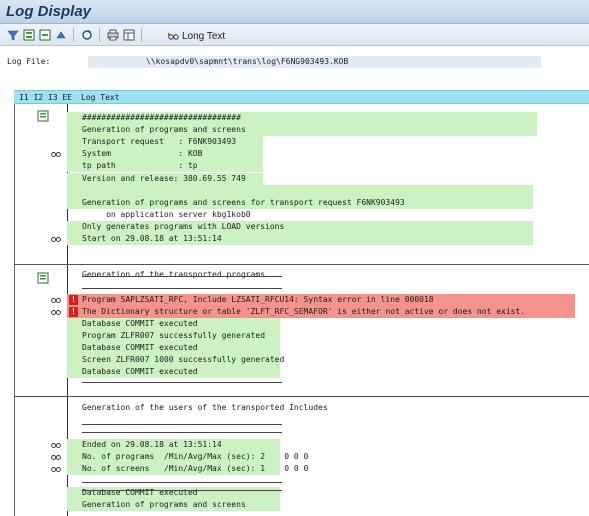  I want to click on title-bar: Log Display, so click(294, 12).